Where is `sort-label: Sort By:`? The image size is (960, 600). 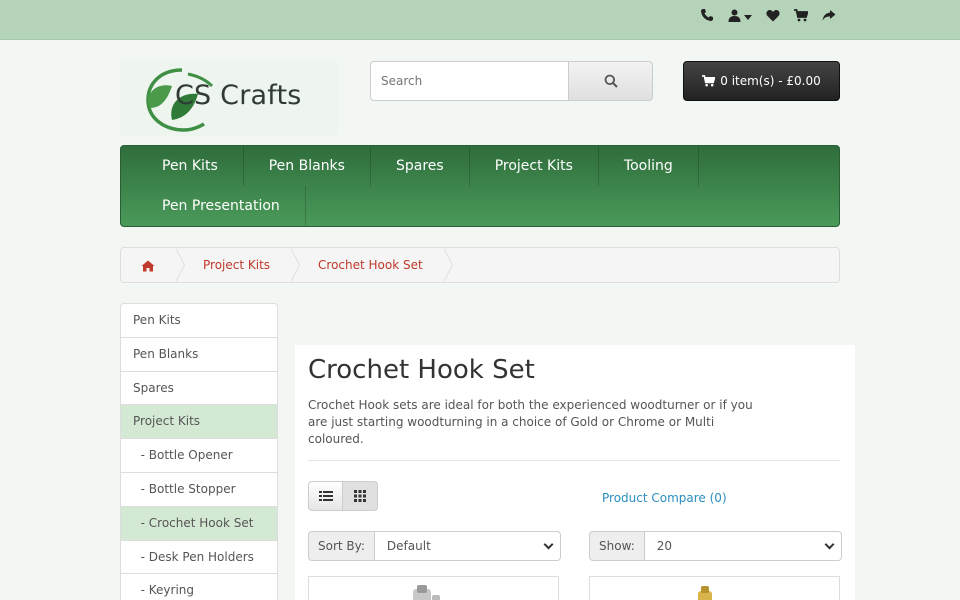 sort-label: Sort By: is located at coordinates (341, 546).